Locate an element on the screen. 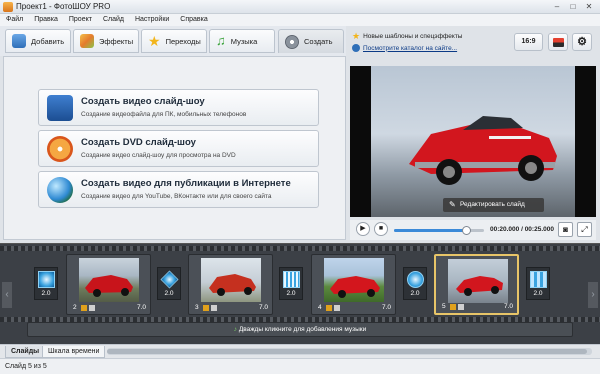 The image size is (600, 374). title-bar: Проект1 - ФотоШОУ PRO – □ ✕ is located at coordinates (300, 7).